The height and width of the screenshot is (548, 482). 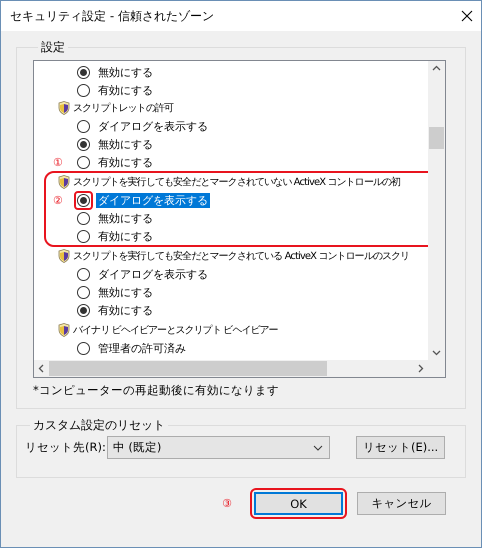 I want to click on annotation-number: ①, so click(x=58, y=162).